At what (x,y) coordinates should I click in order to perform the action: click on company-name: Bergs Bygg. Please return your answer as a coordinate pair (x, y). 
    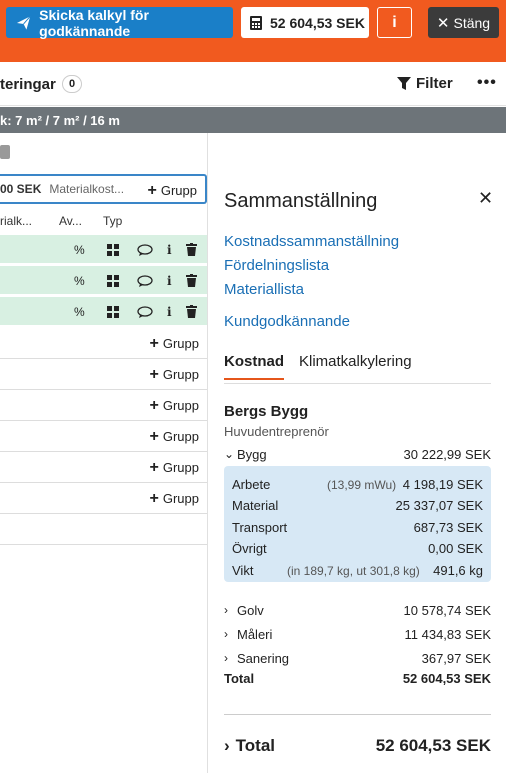
    Looking at the image, I should click on (266, 411).